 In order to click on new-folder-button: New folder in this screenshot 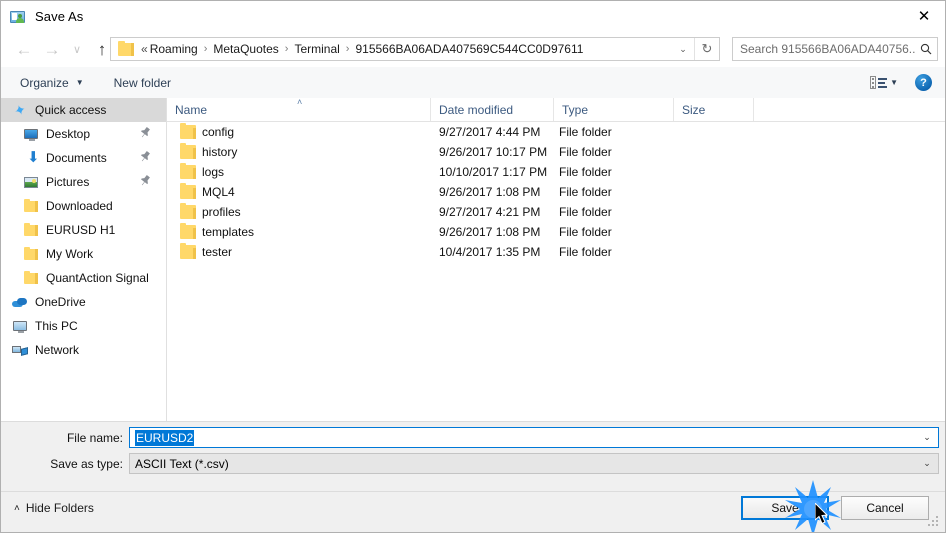, I will do `click(142, 83)`.